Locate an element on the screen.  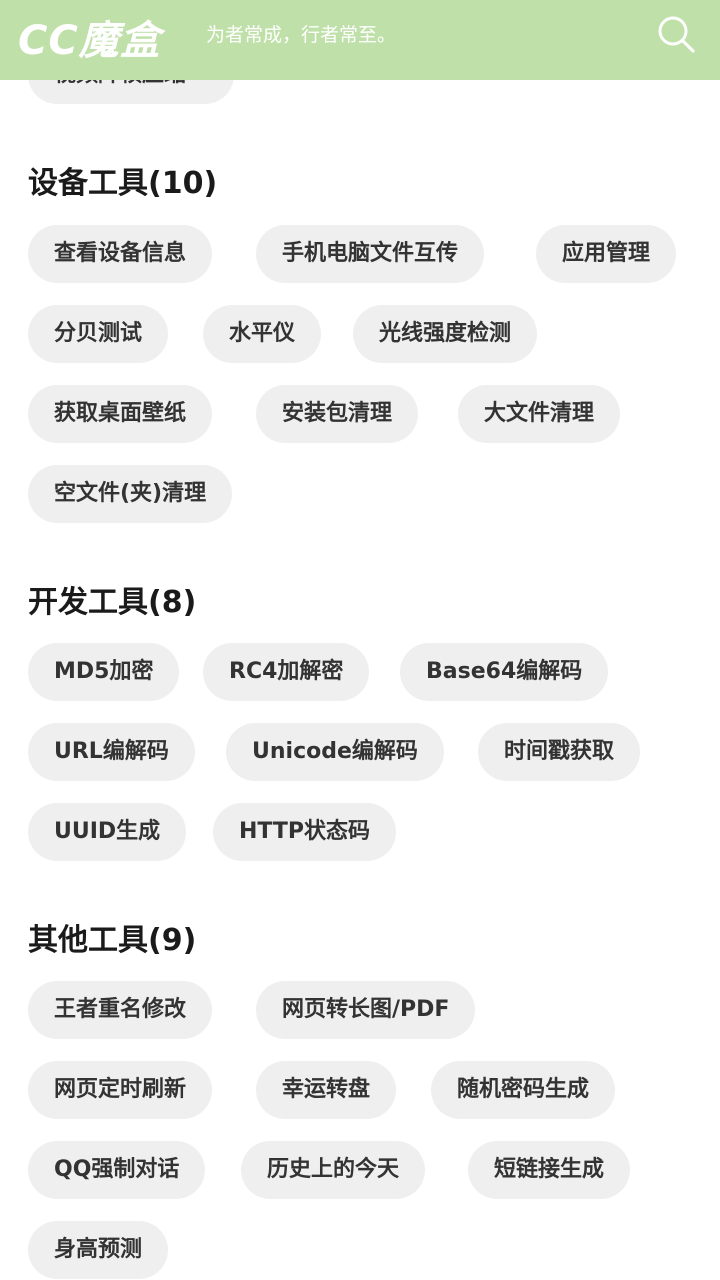
tool-chip: 水平仪 is located at coordinates (262, 334).